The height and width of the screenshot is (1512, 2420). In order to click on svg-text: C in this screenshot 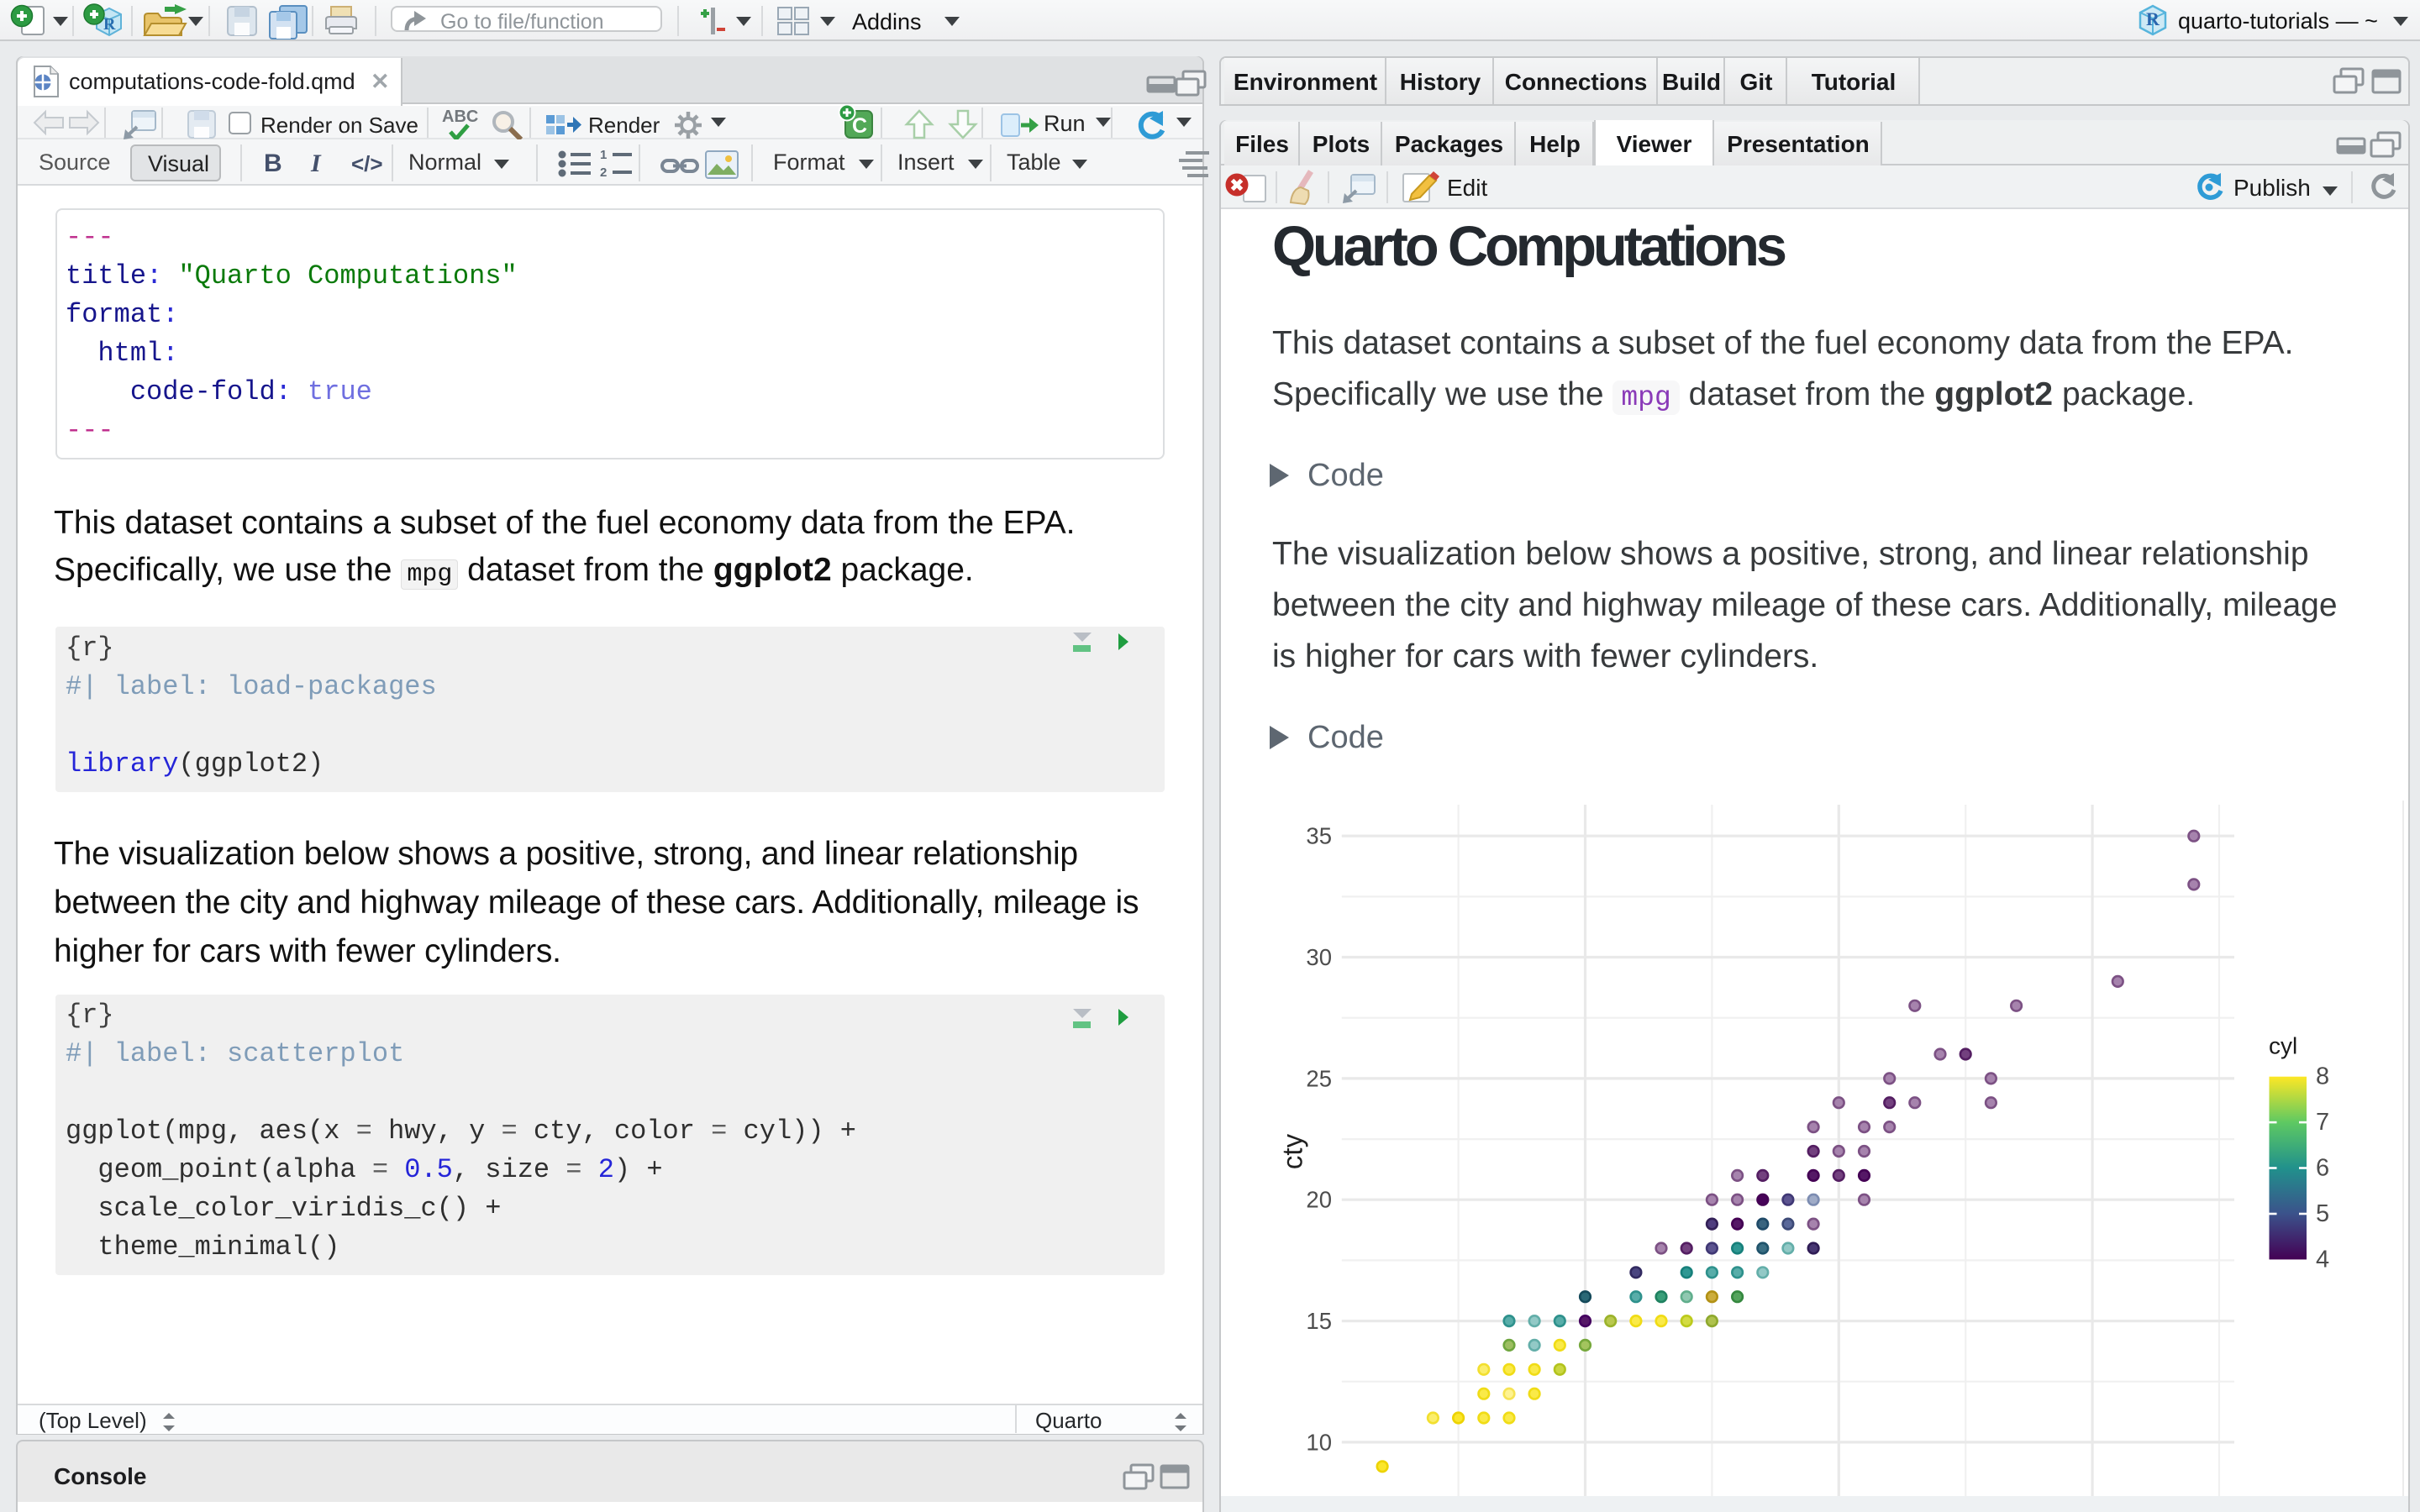, I will do `click(859, 126)`.